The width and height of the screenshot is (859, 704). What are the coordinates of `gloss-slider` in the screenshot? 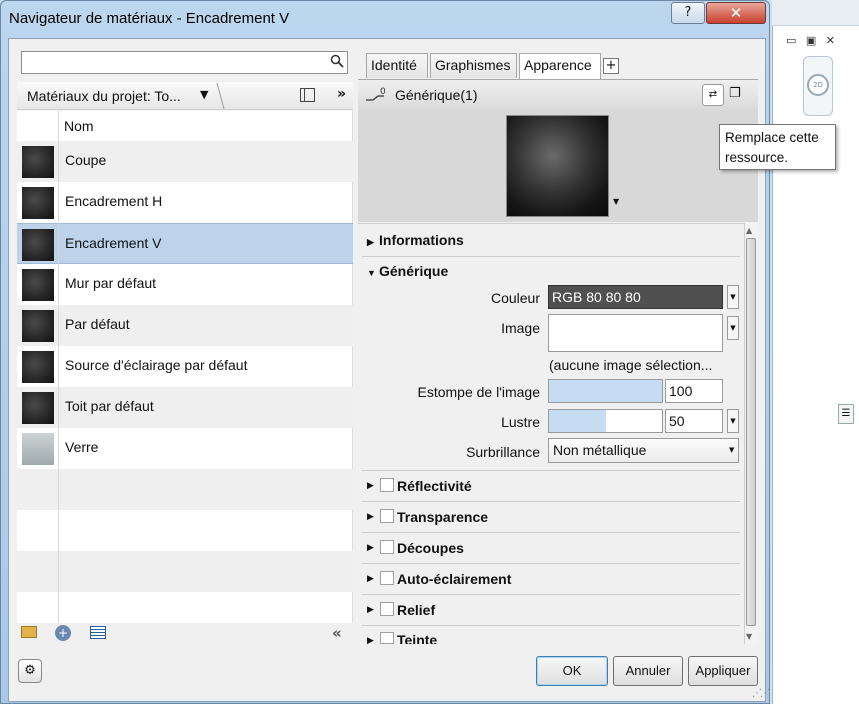 It's located at (605, 421).